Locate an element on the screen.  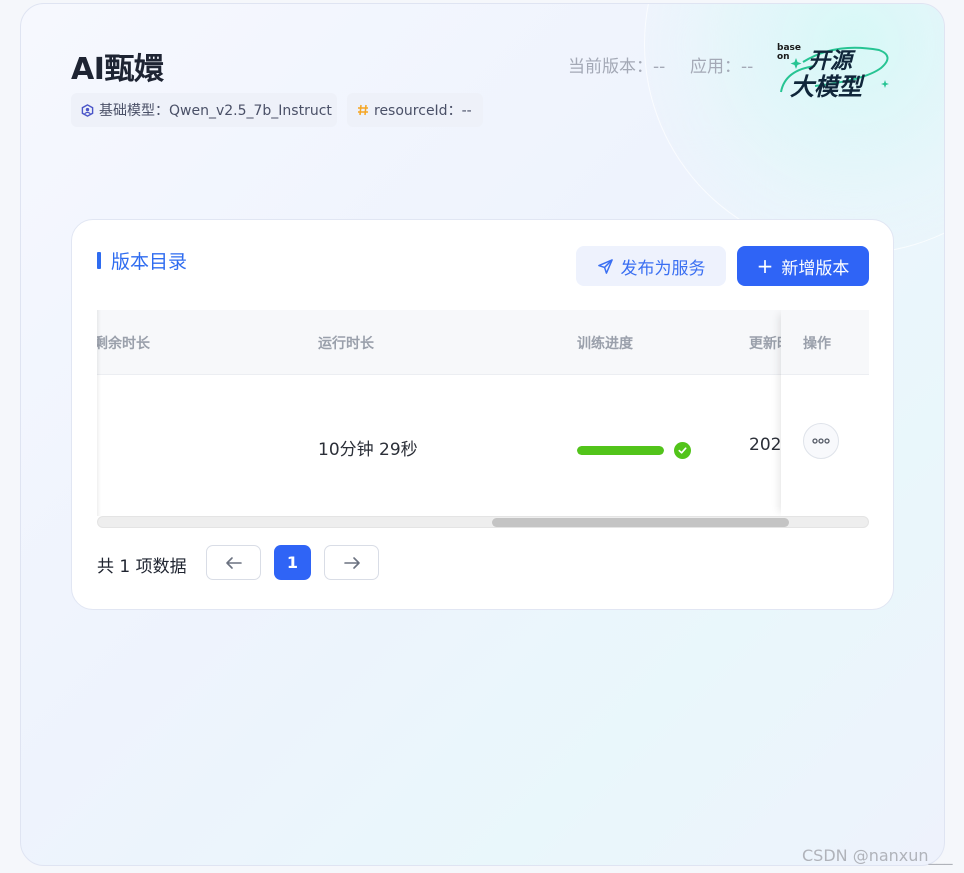
runtime-cell: 10分钟 29秒 is located at coordinates (368, 450).